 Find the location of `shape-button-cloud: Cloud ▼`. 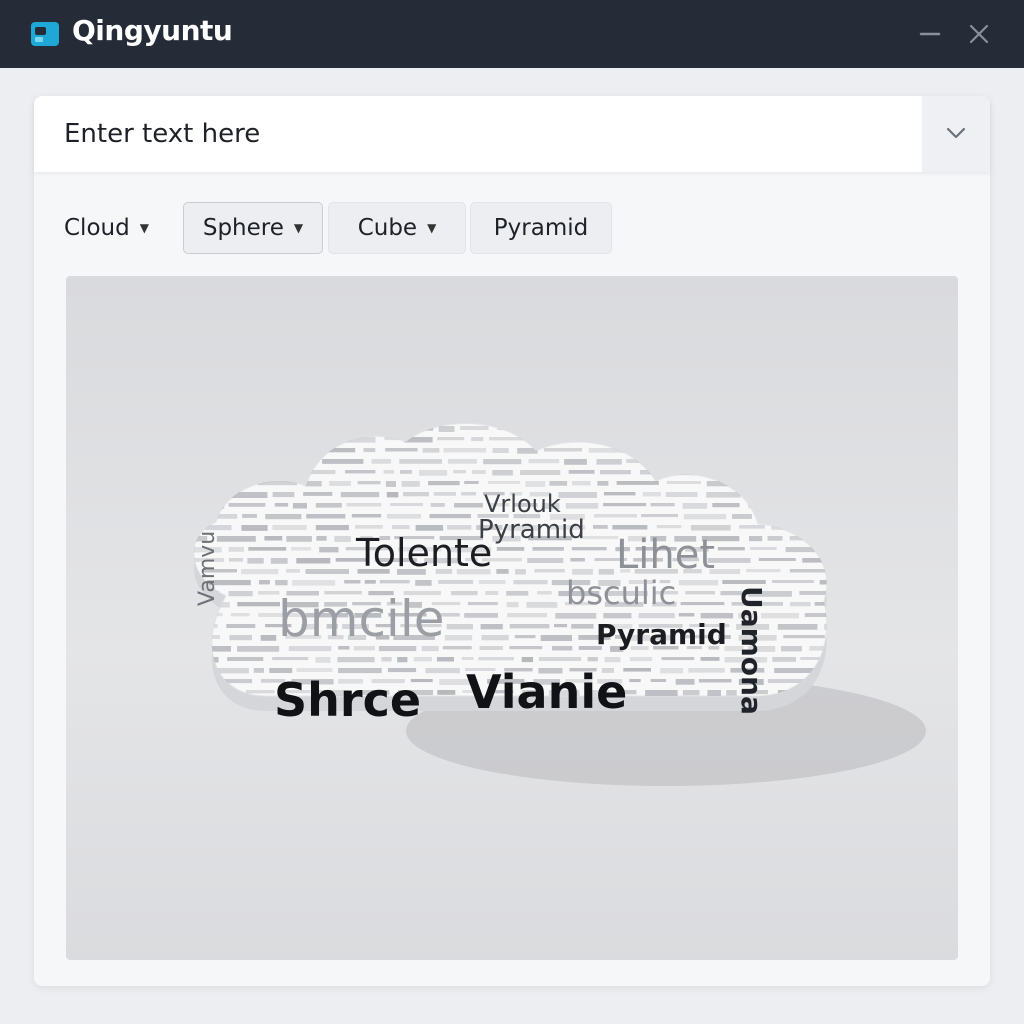

shape-button-cloud: Cloud ▼ is located at coordinates (116, 228).